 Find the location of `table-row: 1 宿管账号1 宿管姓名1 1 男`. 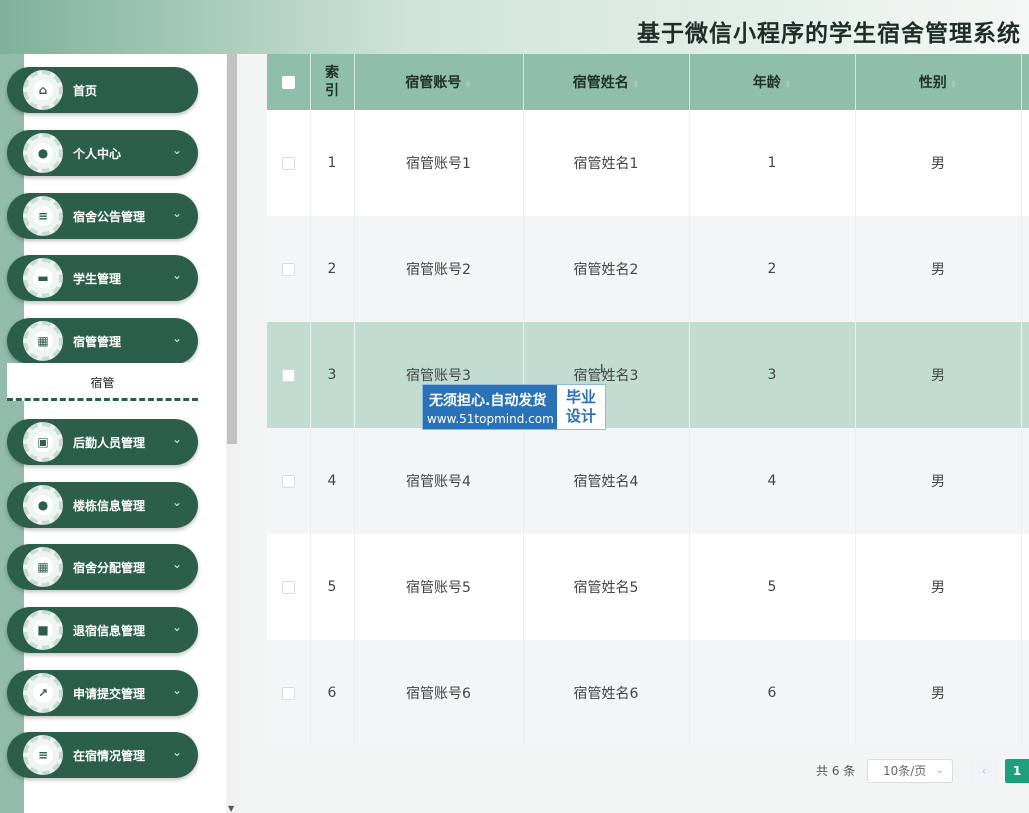

table-row: 1 宿管账号1 宿管姓名1 1 男 is located at coordinates (648, 163).